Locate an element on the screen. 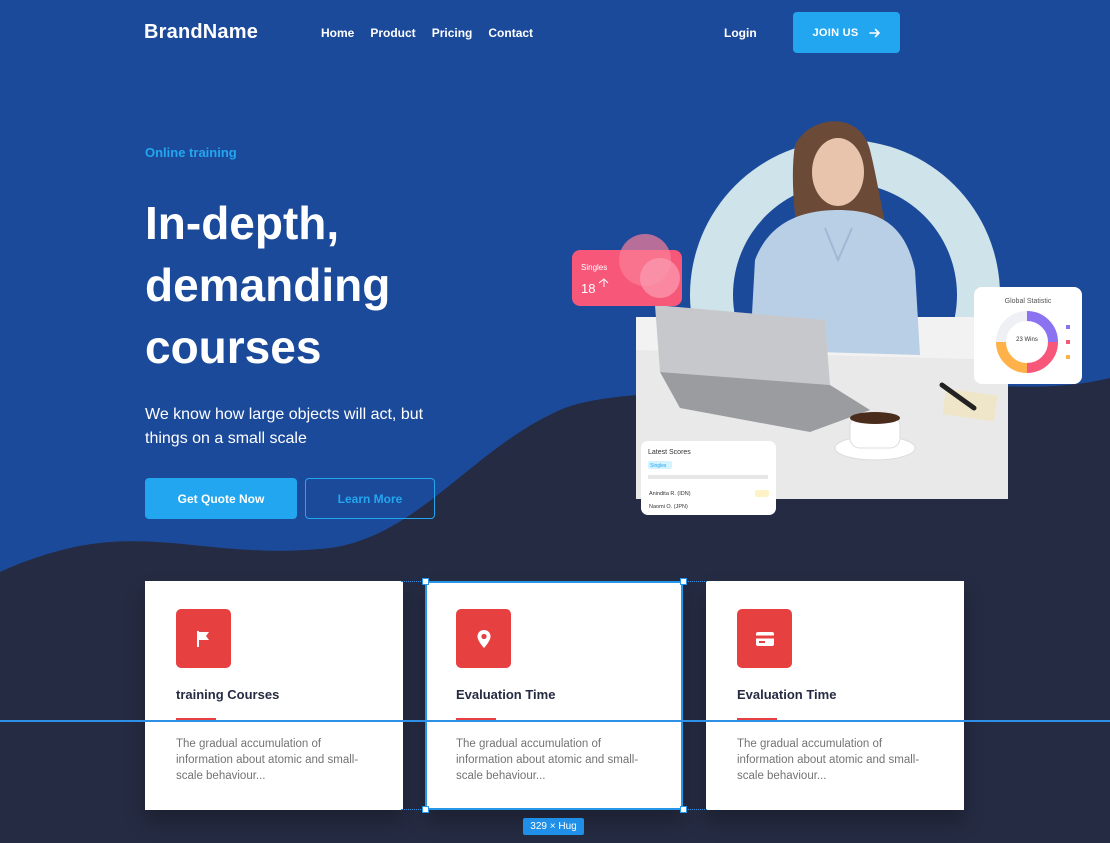 The height and width of the screenshot is (843, 1110). svg-text: 18 is located at coordinates (588, 288).